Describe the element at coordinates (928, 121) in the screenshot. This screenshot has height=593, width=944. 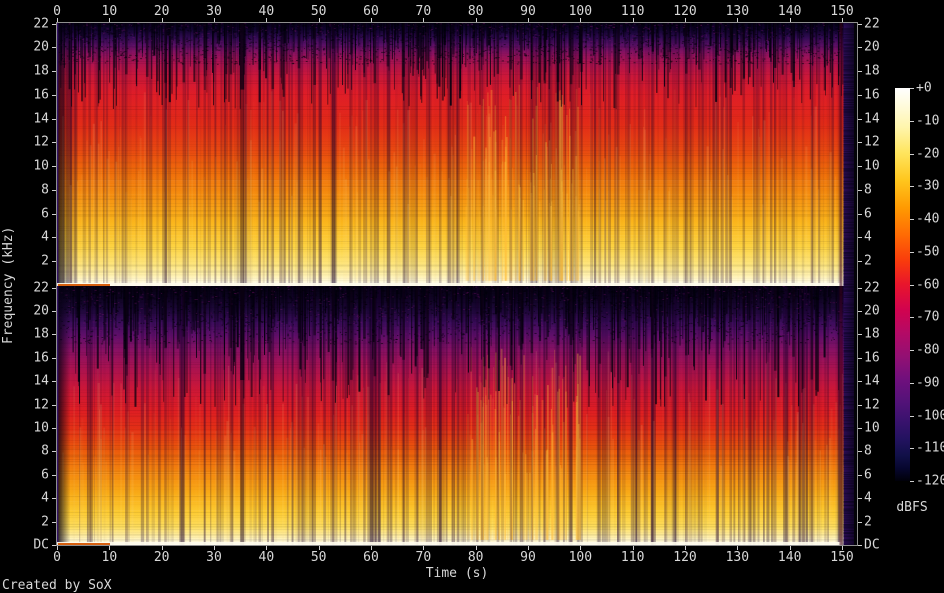
I see `colorbar-tick-label: -10` at that location.